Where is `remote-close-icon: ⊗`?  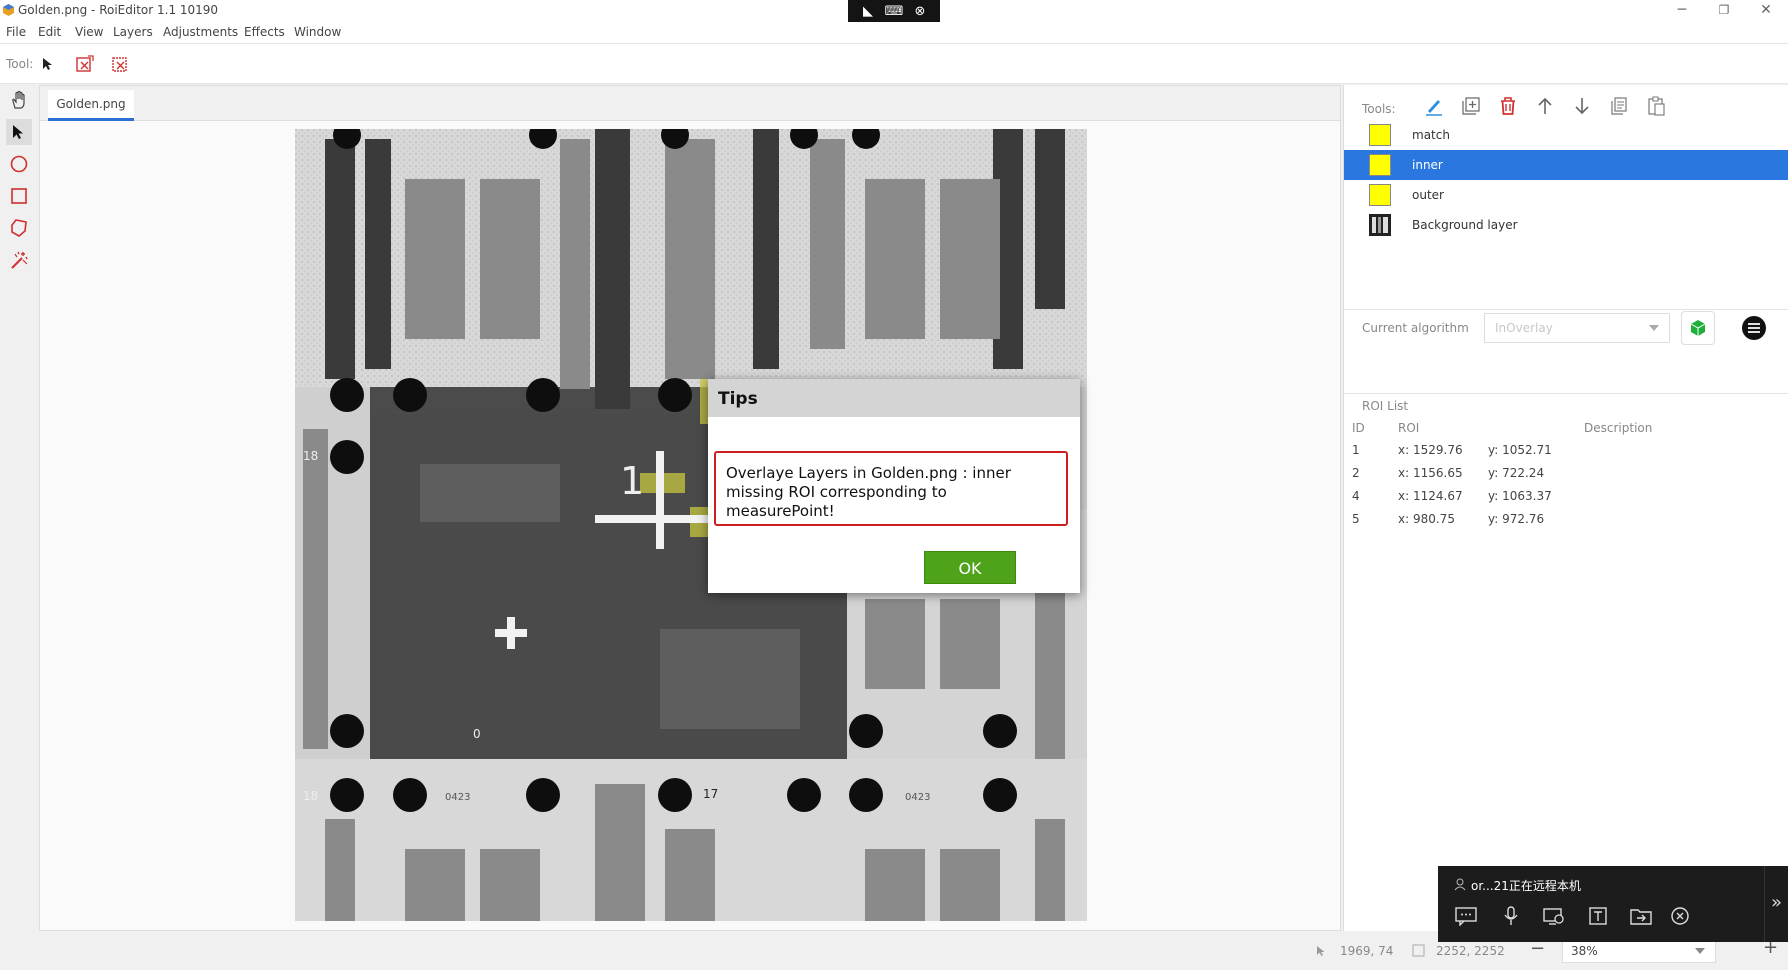 remote-close-icon: ⊗ is located at coordinates (920, 13).